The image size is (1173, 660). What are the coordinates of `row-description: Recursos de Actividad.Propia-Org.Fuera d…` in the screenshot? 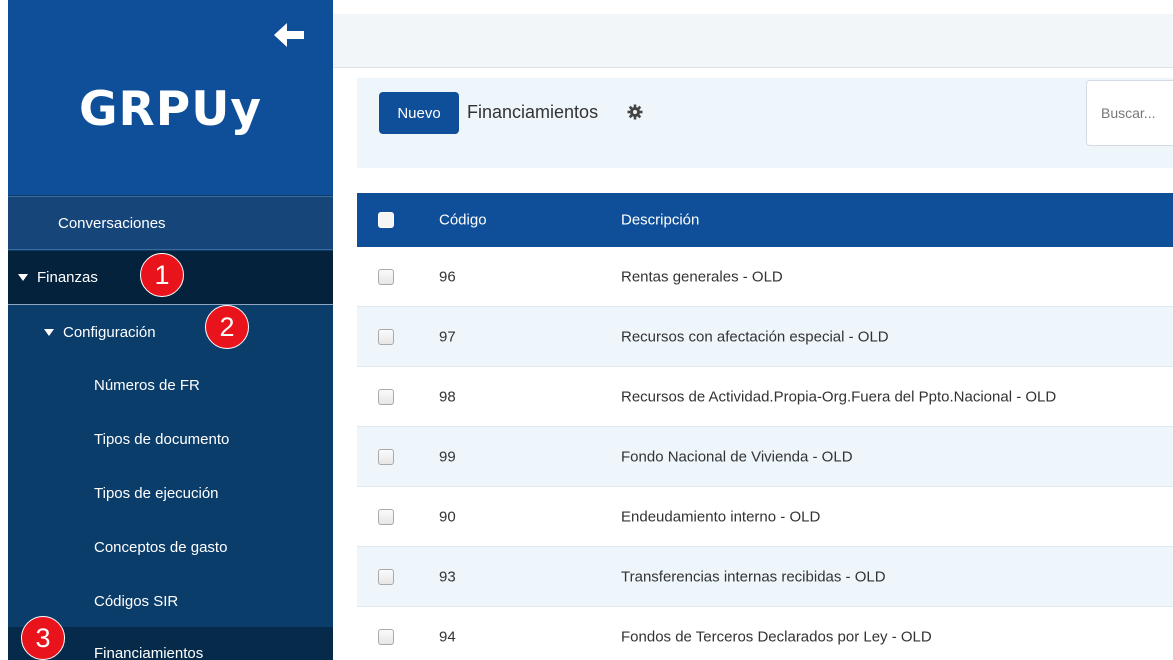 It's located at (839, 396).